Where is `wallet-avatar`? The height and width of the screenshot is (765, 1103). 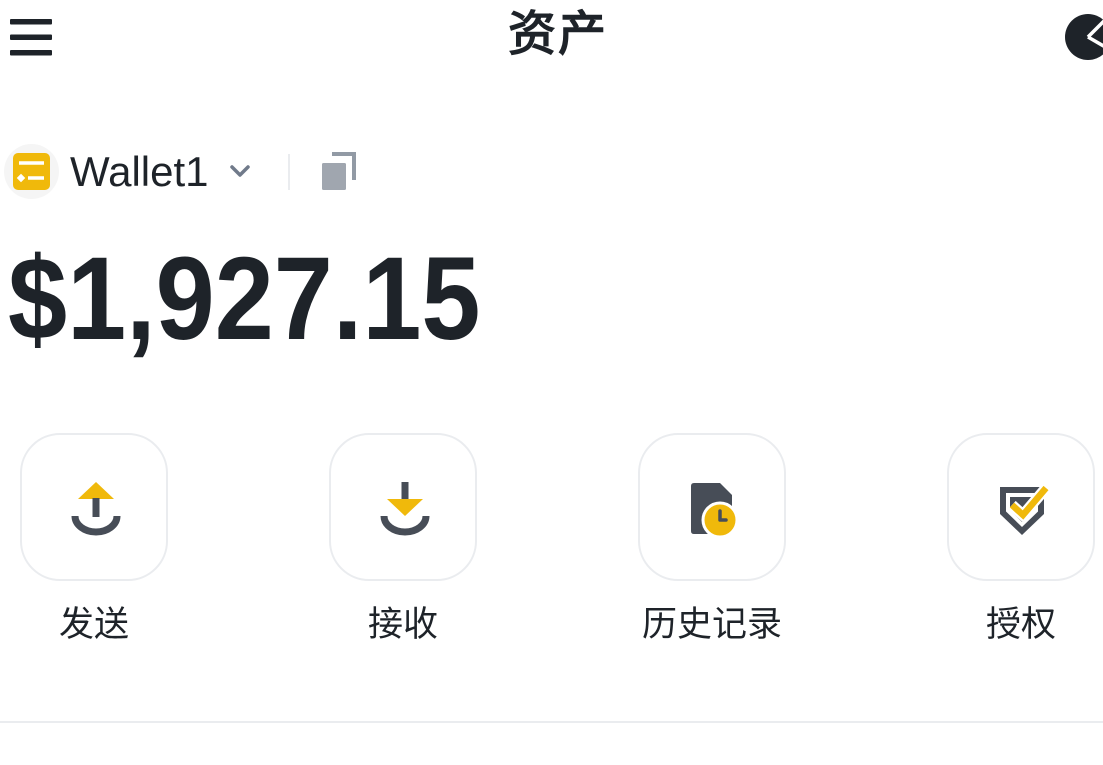
wallet-avatar is located at coordinates (31, 171).